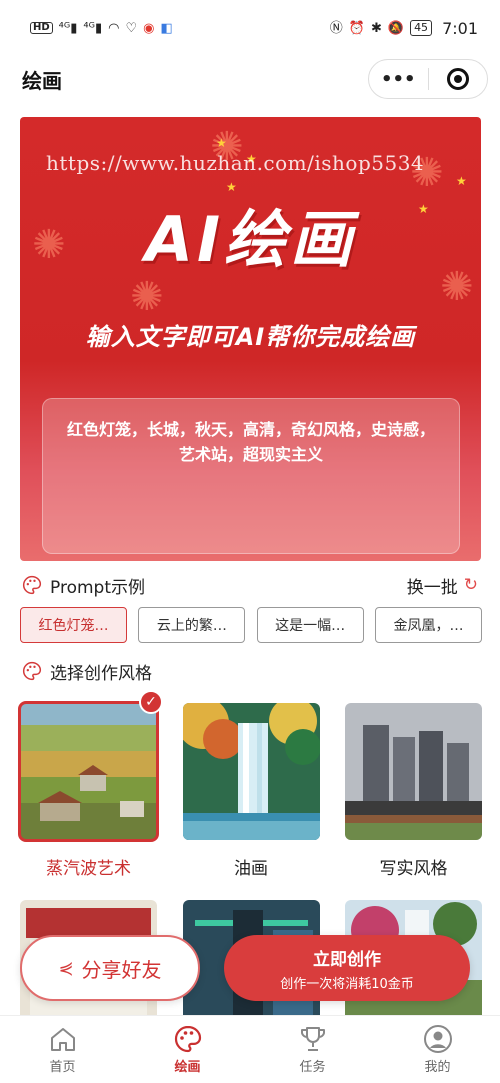 This screenshot has width=500, height=1083. Describe the element at coordinates (336, 28) in the screenshot. I see `nfc-icon: Ⓝ` at that location.